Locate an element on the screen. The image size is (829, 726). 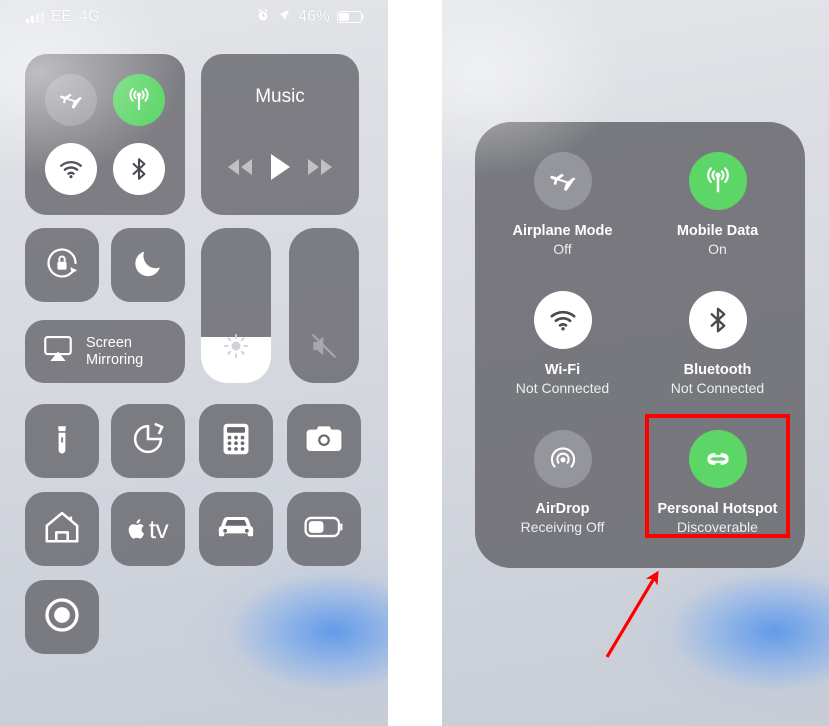
fast-forward-button is located at coordinates (320, 169).